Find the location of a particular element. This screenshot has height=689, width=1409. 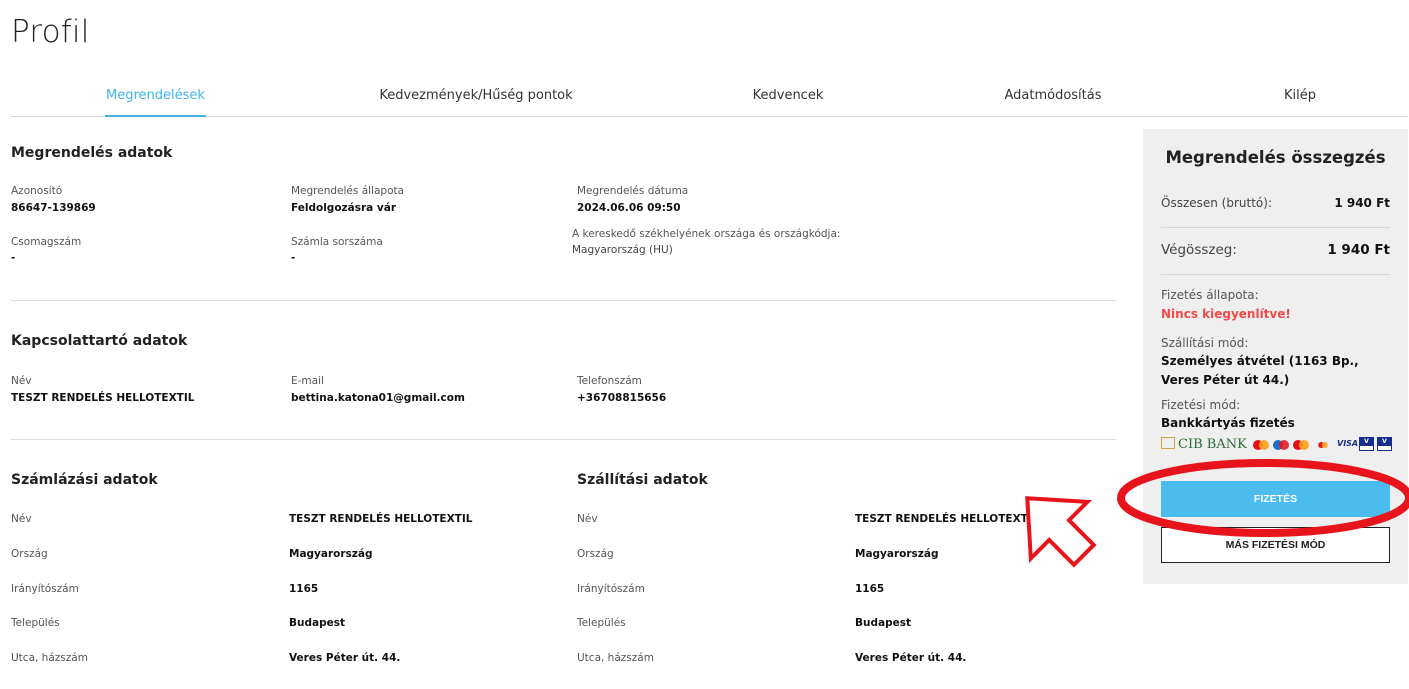

package-number-value: - is located at coordinates (13, 258).